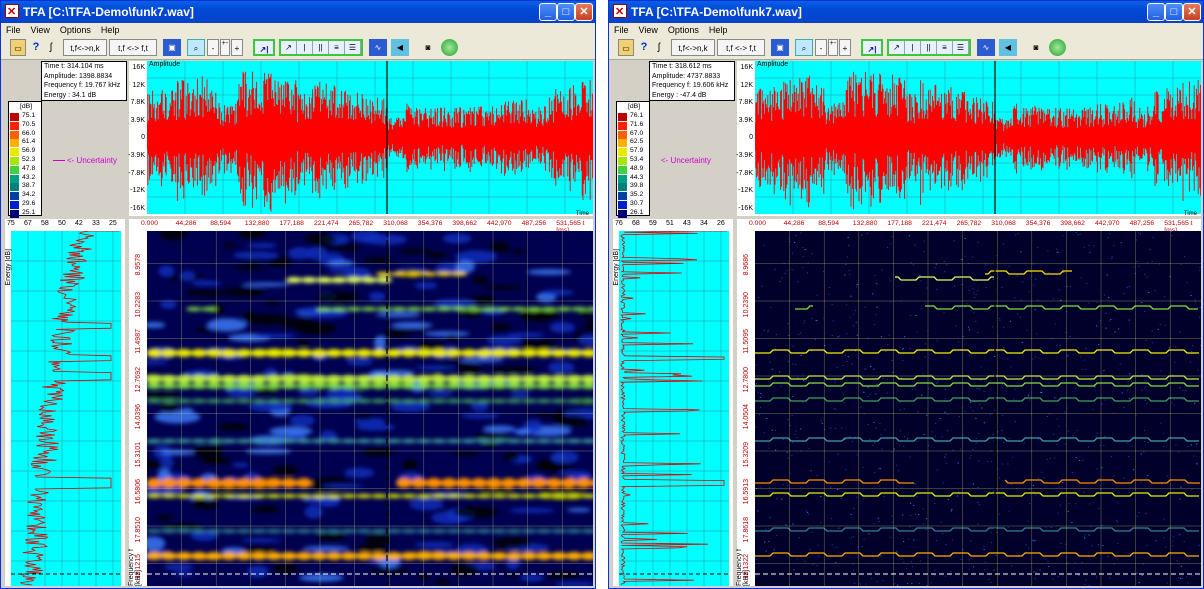 This screenshot has width=1204, height=589. What do you see at coordinates (682, 66) in the screenshot?
I see `info-time: Time t: 318.612 ms` at bounding box center [682, 66].